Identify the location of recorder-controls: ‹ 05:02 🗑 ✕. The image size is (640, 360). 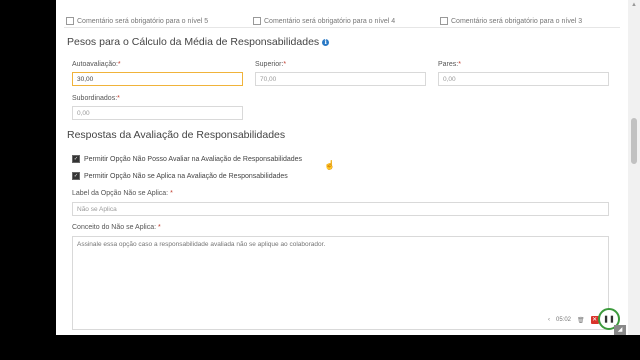
(573, 320).